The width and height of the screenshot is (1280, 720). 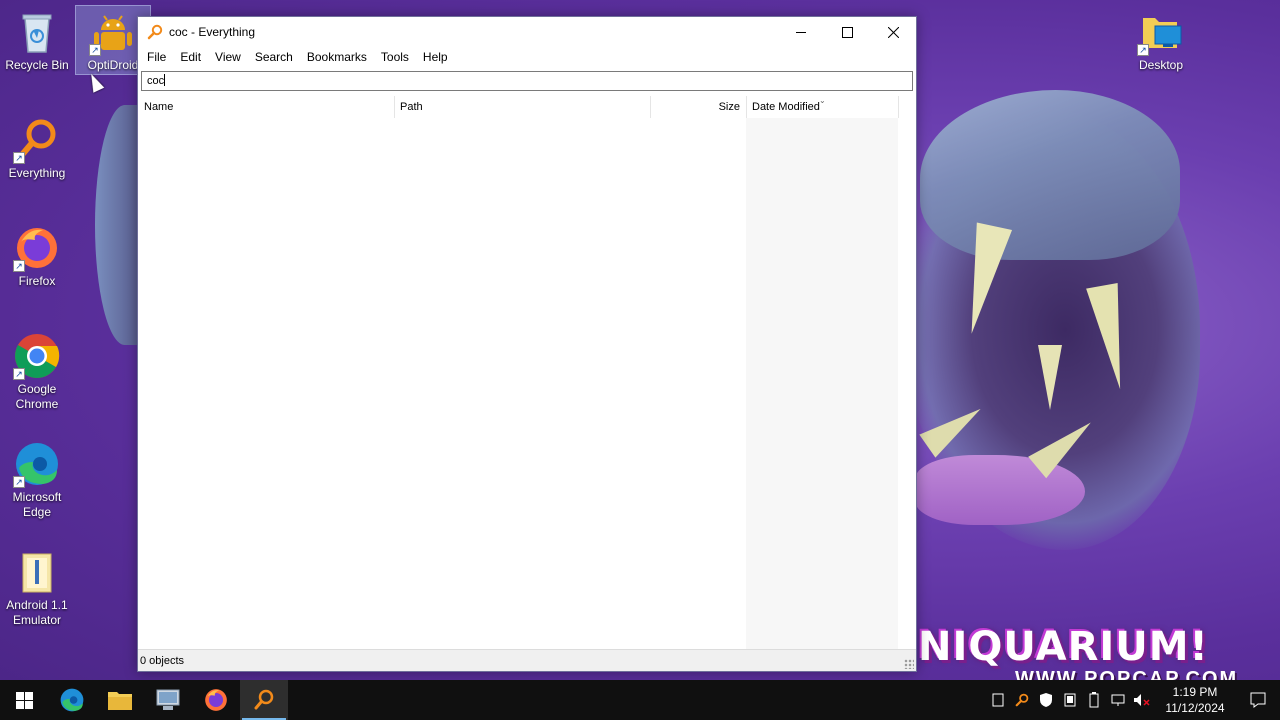 I want to click on desktop-icon-label: Everything, so click(x=37, y=173).